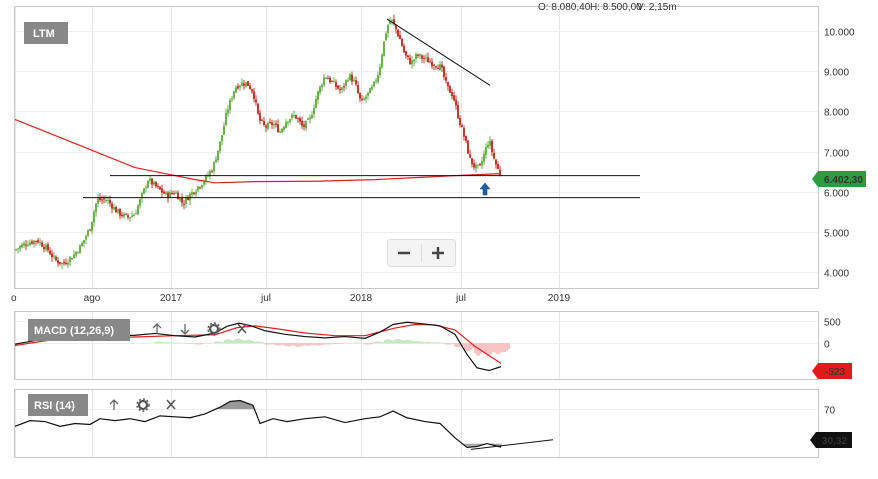 This screenshot has width=878, height=479. I want to click on ohlc-high: H: 8.500,00, so click(616, 7).